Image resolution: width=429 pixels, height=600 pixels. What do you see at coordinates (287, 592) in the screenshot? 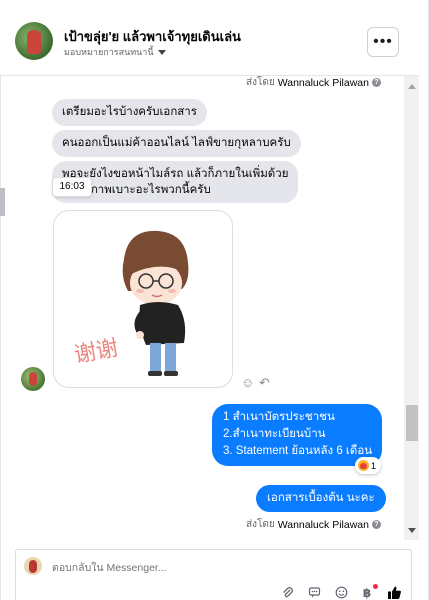
I see `attachment-icon` at bounding box center [287, 592].